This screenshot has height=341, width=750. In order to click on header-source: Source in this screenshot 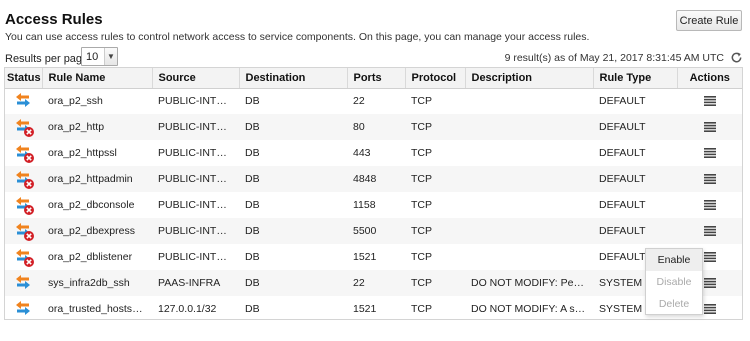, I will do `click(196, 78)`.